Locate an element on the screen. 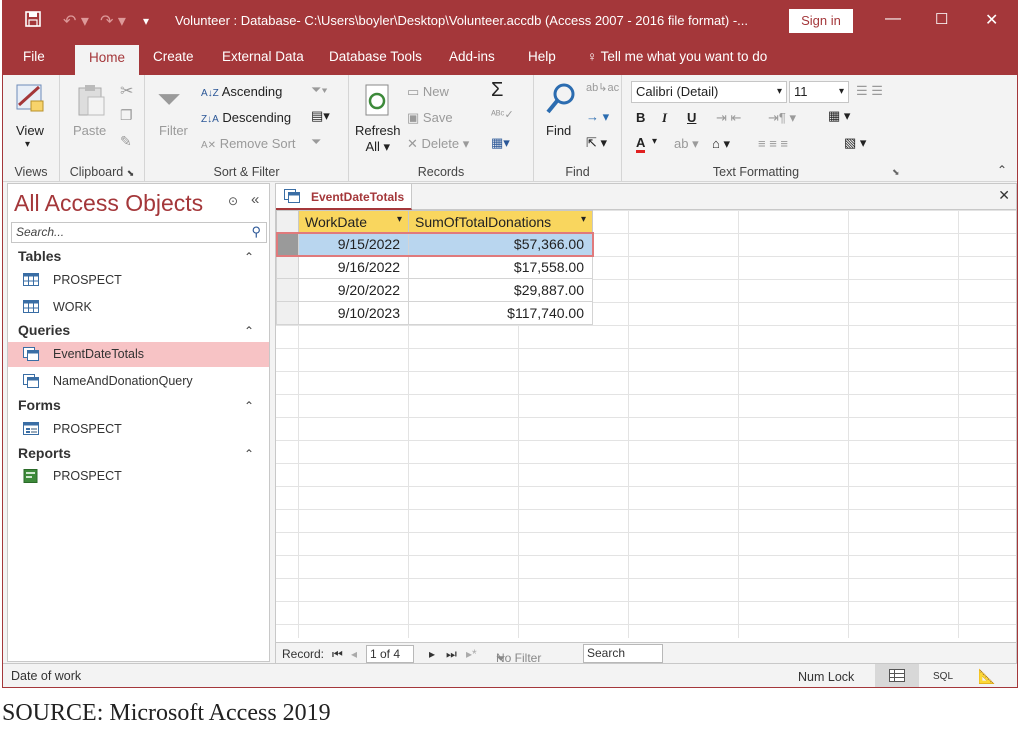 This screenshot has width=1020, height=734. tab-external-data: External Data is located at coordinates (263, 56).